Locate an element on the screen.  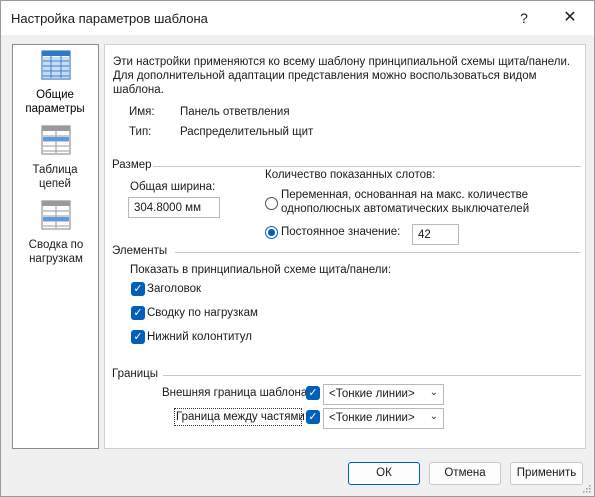
window-title: Настройка параметров шаблона is located at coordinates (109, 18).